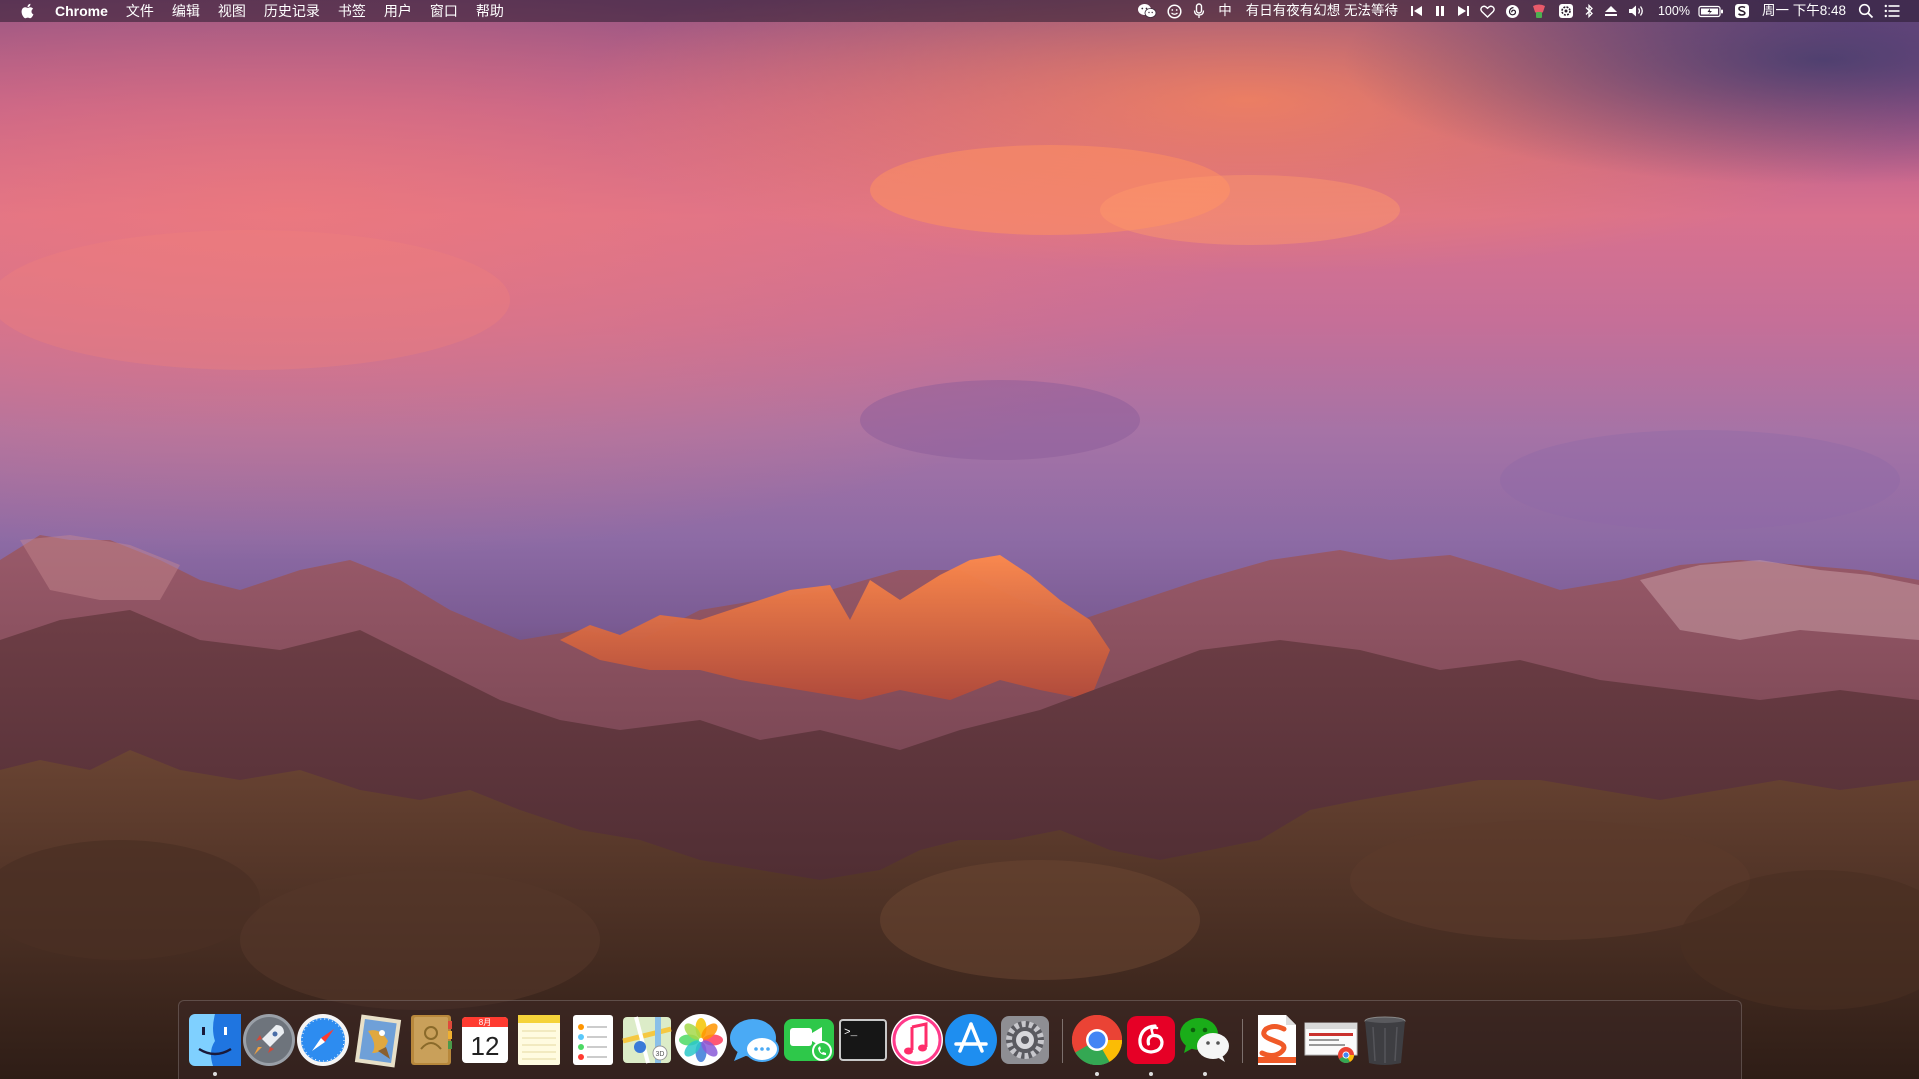  Describe the element at coordinates (1742, 11) in the screenshot. I see `sogou-input-tray-icon` at that location.